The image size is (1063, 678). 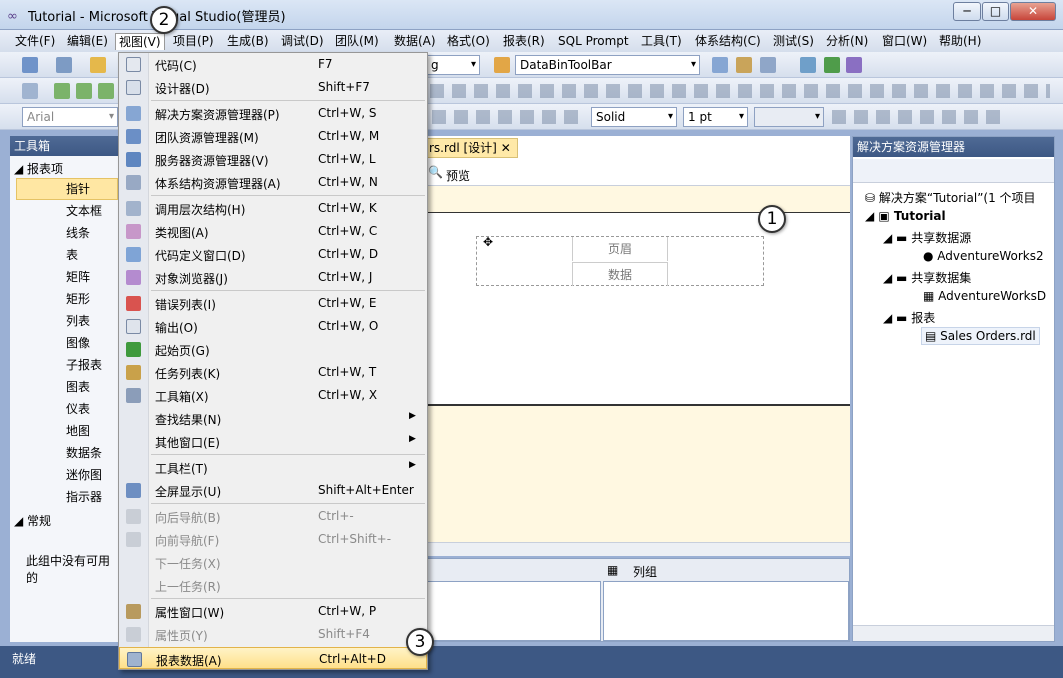 What do you see at coordinates (273, 277) in the screenshot?
I see `menu-item-object-browser: 对象浏览器(J) Ctrl+W, J` at bounding box center [273, 277].